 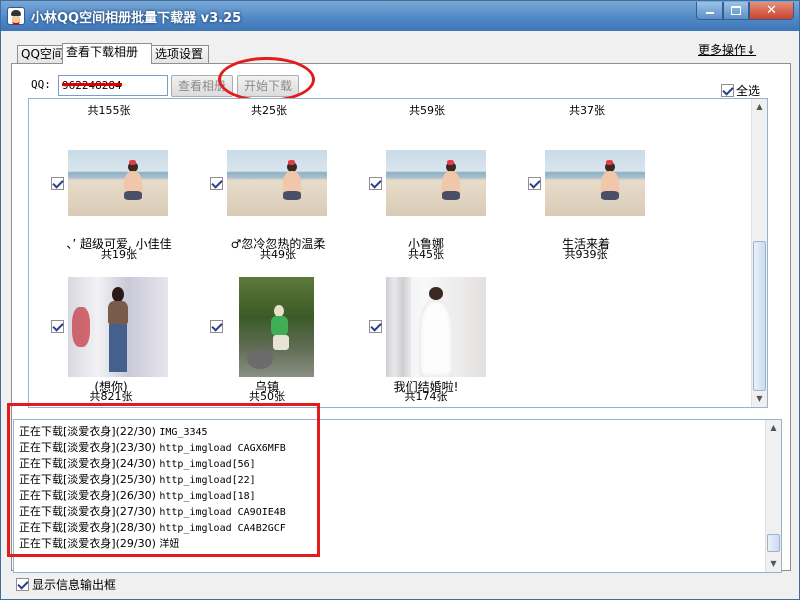 I want to click on more-operations-link: 更多操作↓, so click(x=727, y=49).